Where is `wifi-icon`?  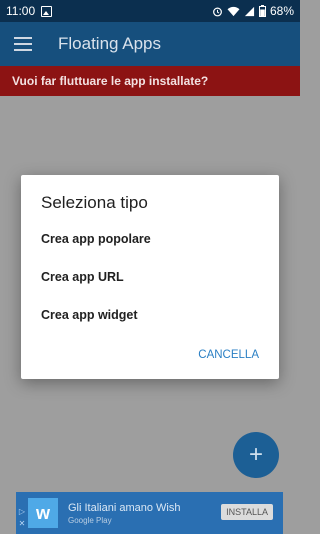
wifi-icon is located at coordinates (233, 11).